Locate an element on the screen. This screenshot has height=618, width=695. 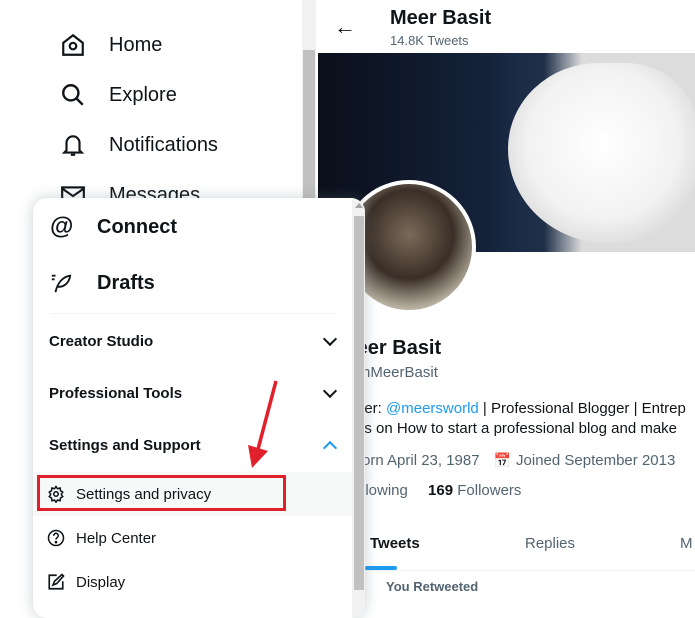
menu-item-label: Display is located at coordinates (101, 582).